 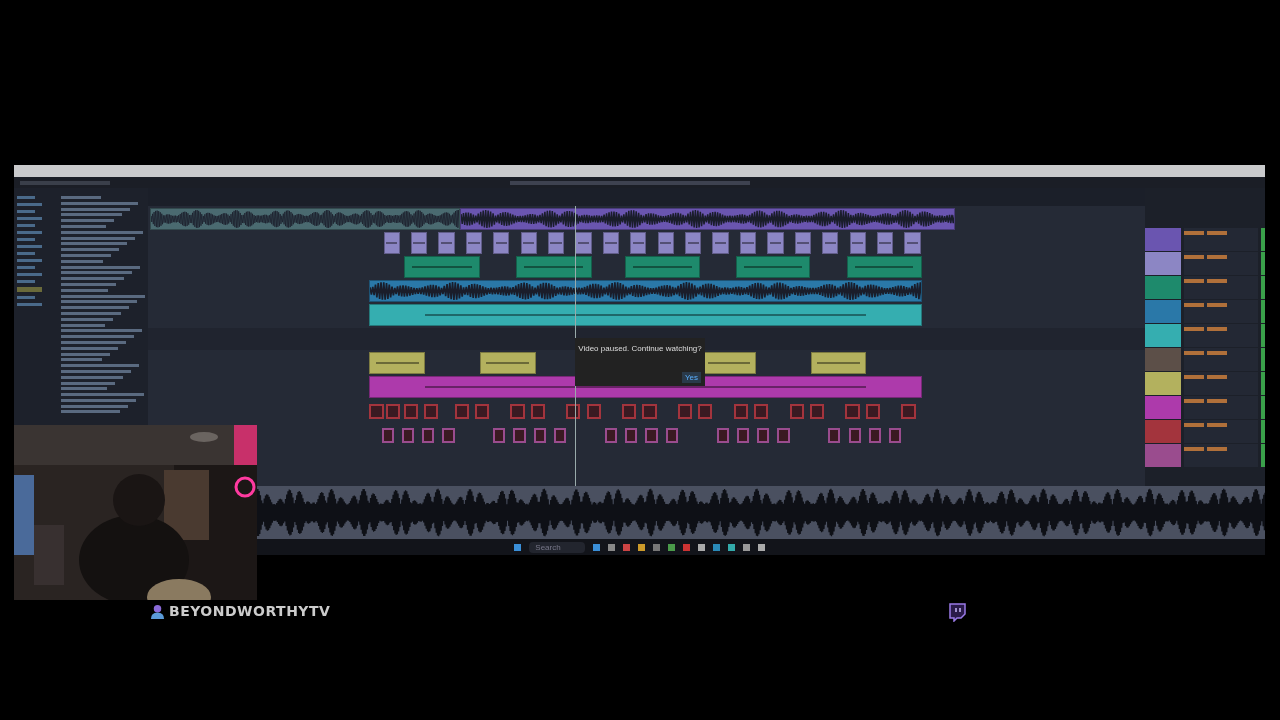 I want to click on yes-button: Yes, so click(x=691, y=377).